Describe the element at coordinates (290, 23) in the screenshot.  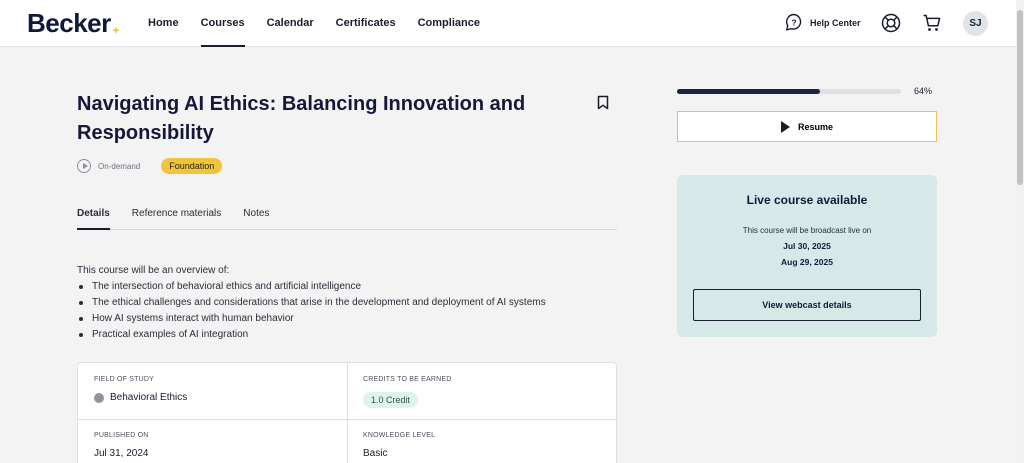
I see `nav-calendar: Calendar` at that location.